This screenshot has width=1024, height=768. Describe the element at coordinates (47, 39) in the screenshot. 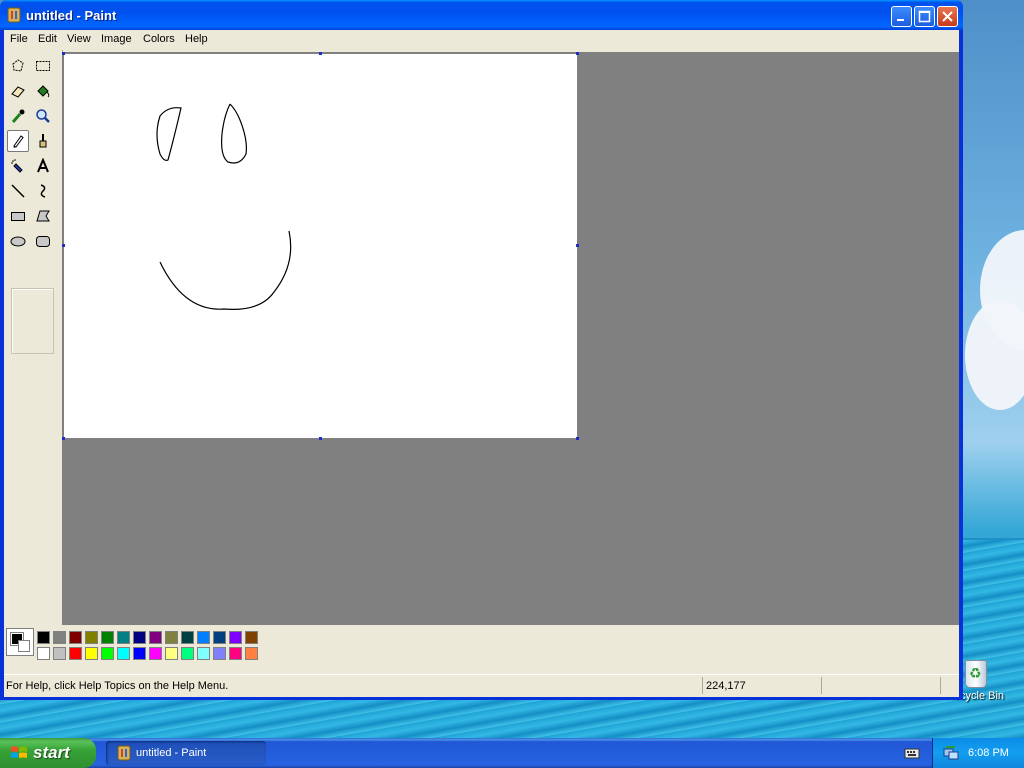

I see `menu-edit: Edit` at that location.